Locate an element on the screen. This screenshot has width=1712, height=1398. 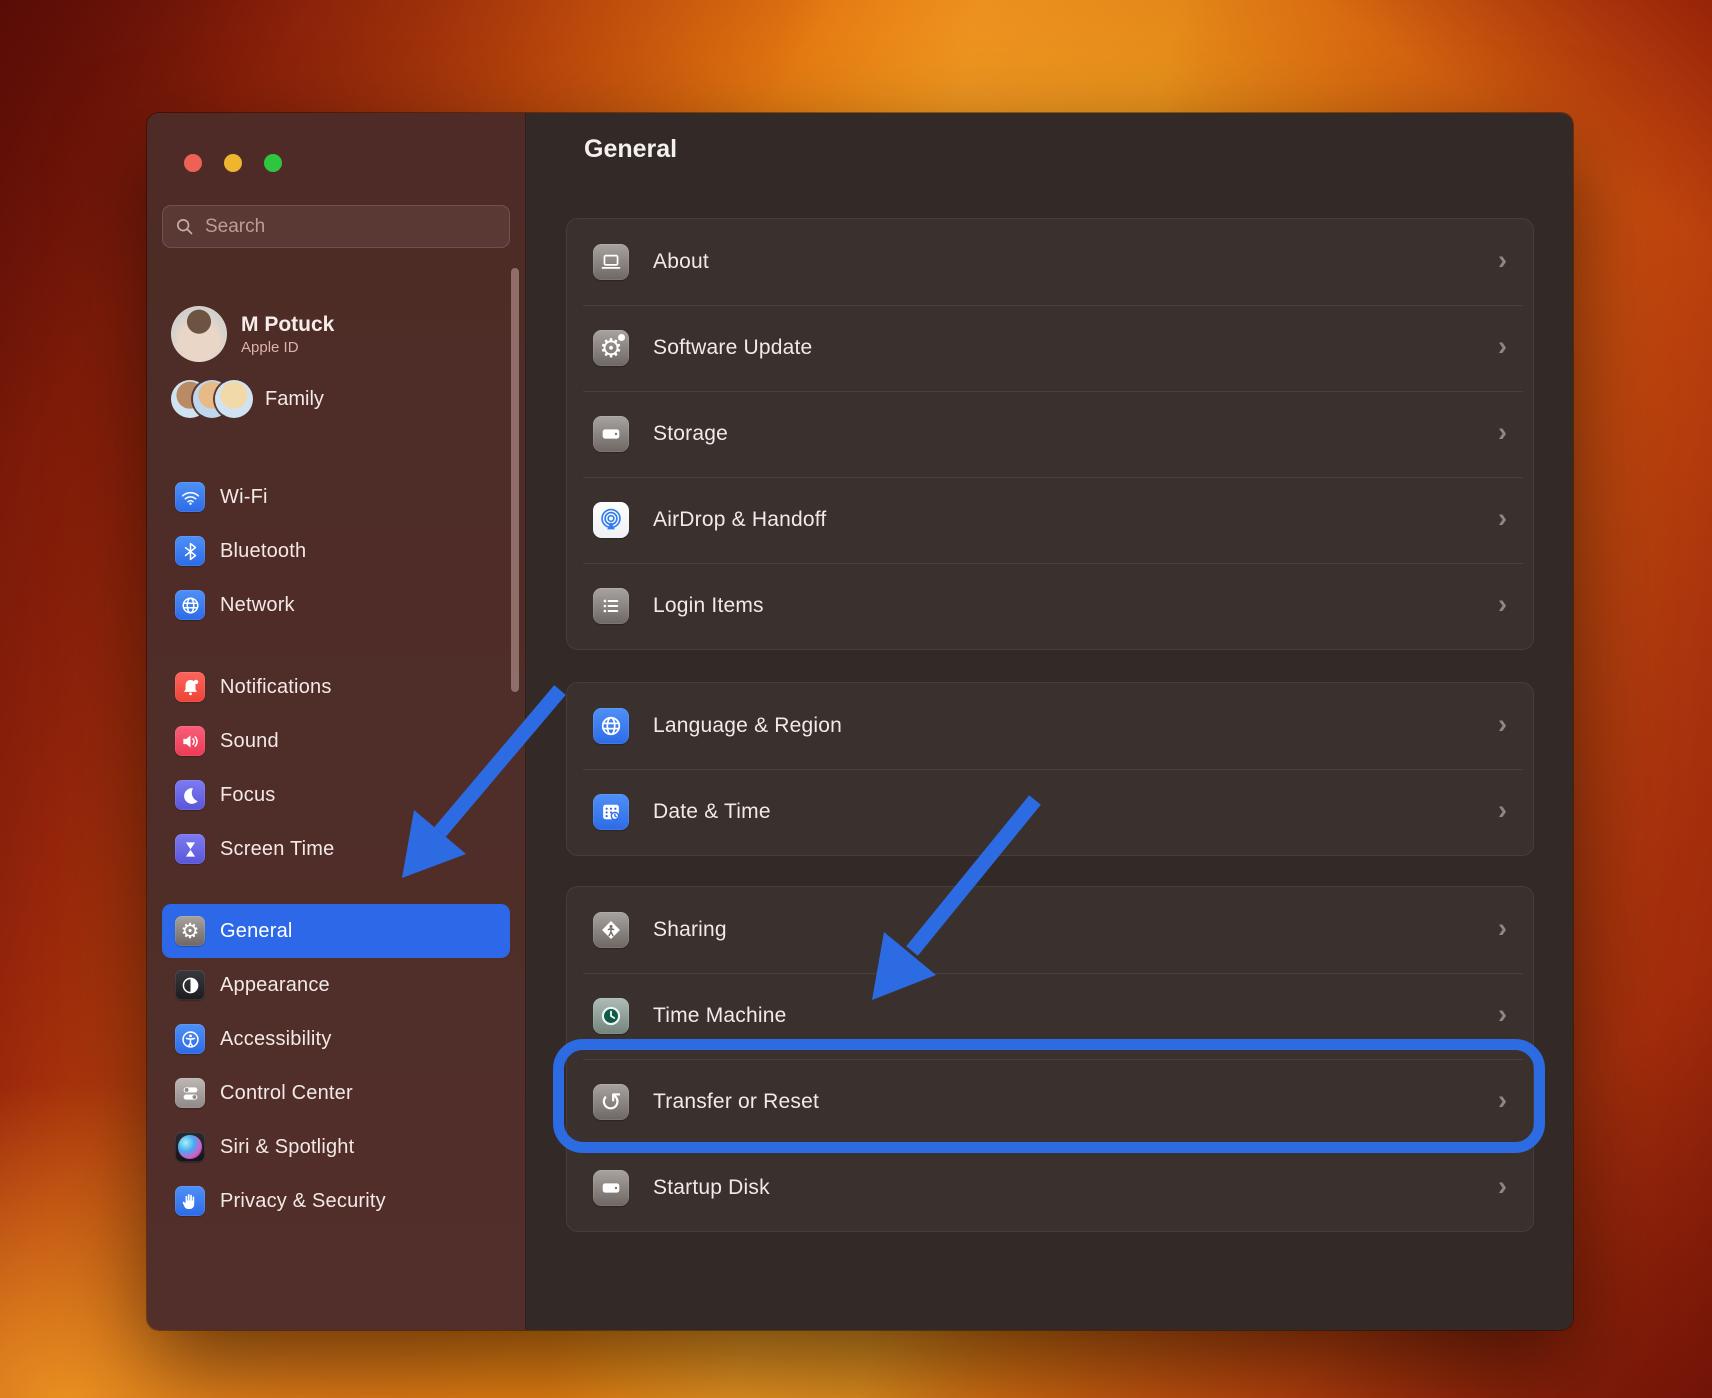
sidebar-item-bluetooth: Bluetooth is located at coordinates (336, 551).